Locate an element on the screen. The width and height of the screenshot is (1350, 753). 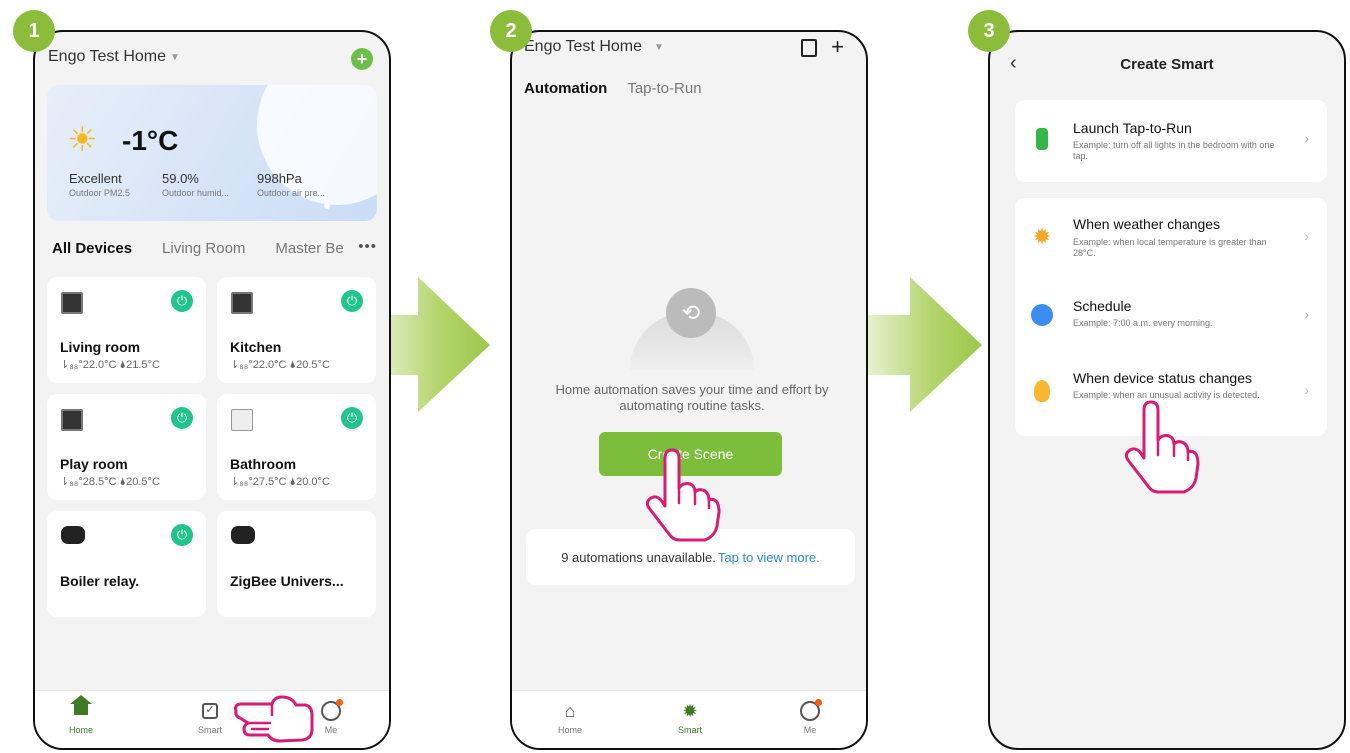
device-status: ⇂₈₈°22.0°C 🌢20.5°C is located at coordinates (280, 365).